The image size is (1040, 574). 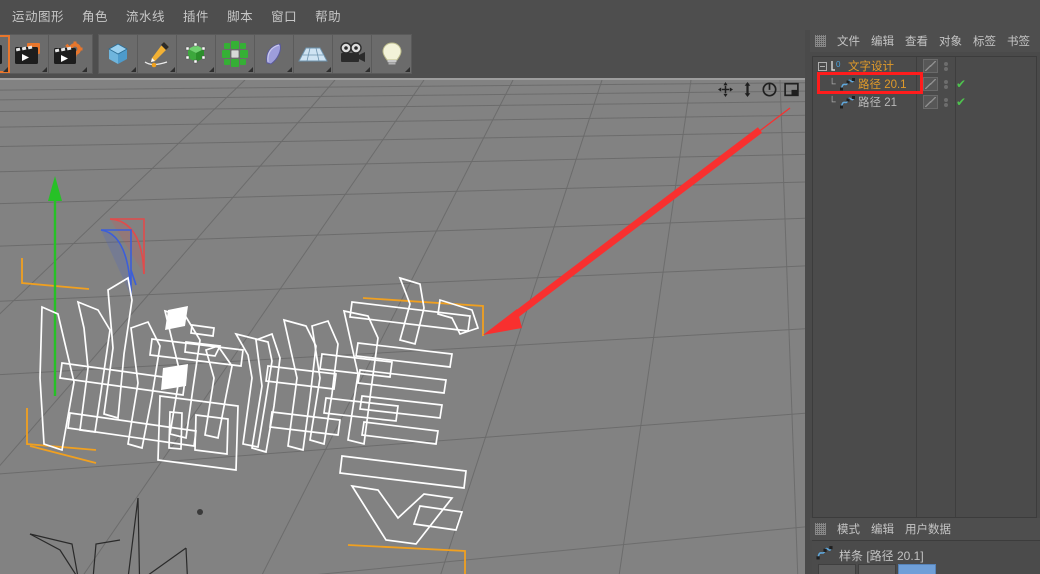 I want to click on attribute-manager-menu-bar: 模式 编辑 用户数据, so click(x=922, y=529).